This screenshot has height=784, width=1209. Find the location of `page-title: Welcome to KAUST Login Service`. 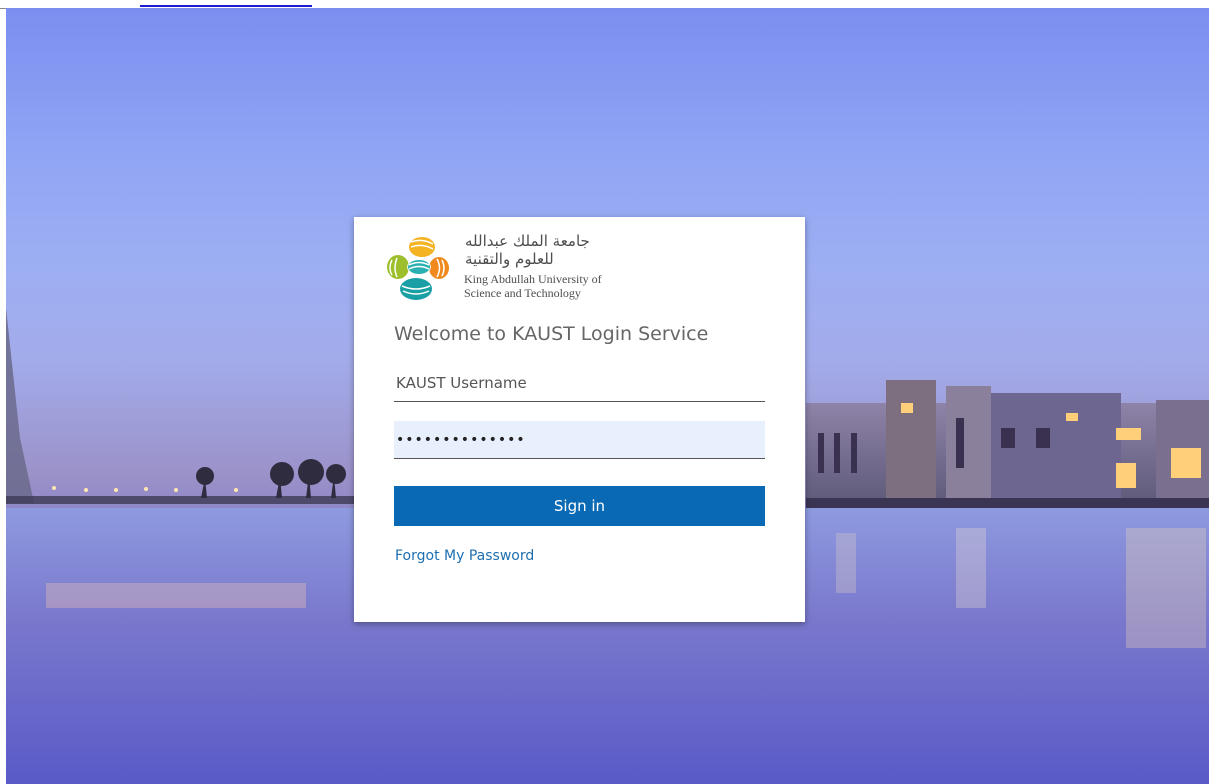

page-title: Welcome to KAUST Login Service is located at coordinates (551, 334).